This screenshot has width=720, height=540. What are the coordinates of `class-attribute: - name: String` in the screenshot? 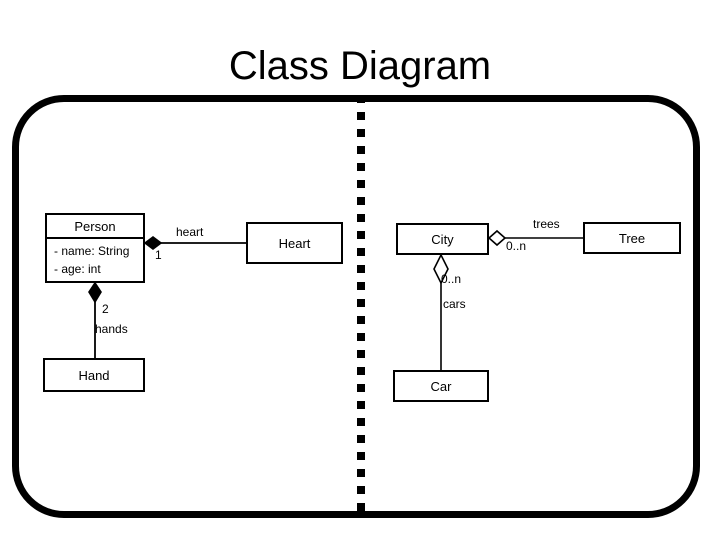 It's located at (92, 251).